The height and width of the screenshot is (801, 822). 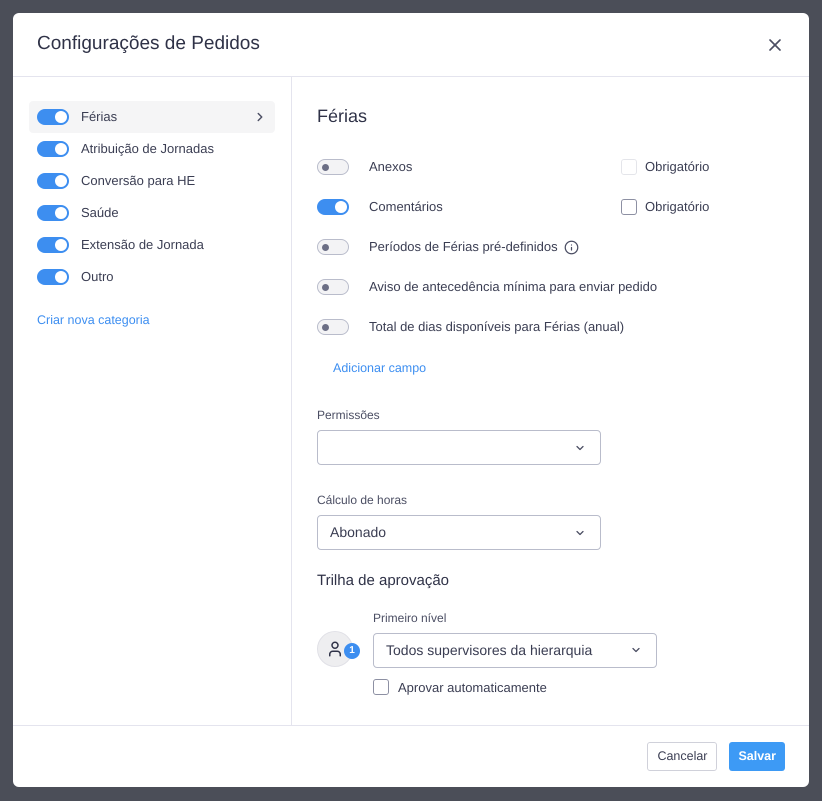 What do you see at coordinates (148, 44) in the screenshot?
I see `dialog-title: Configurações de Pedidos` at bounding box center [148, 44].